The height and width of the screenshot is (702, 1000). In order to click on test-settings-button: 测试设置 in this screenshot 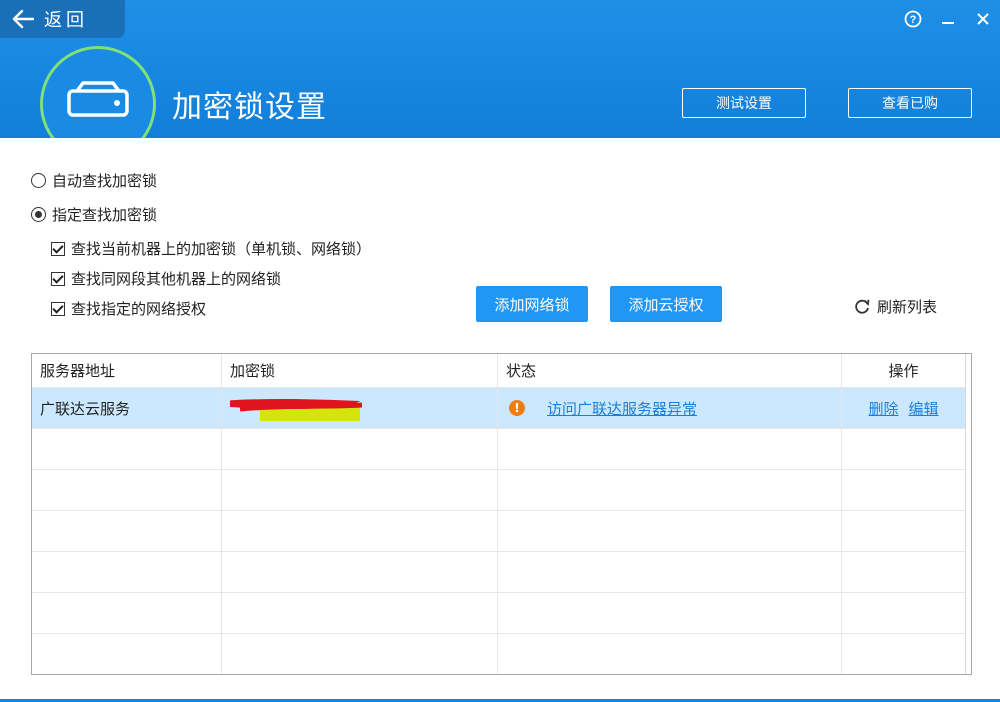, I will do `click(744, 103)`.